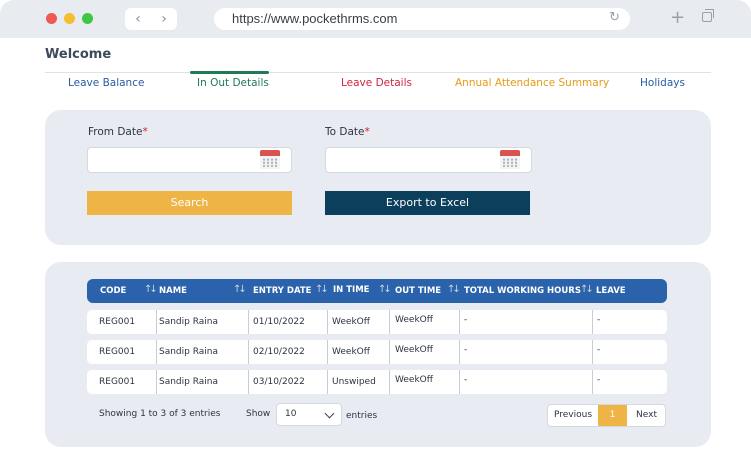 The height and width of the screenshot is (466, 751). What do you see at coordinates (282, 291) in the screenshot?
I see `col-entry-date: ENTRY DATE` at bounding box center [282, 291].